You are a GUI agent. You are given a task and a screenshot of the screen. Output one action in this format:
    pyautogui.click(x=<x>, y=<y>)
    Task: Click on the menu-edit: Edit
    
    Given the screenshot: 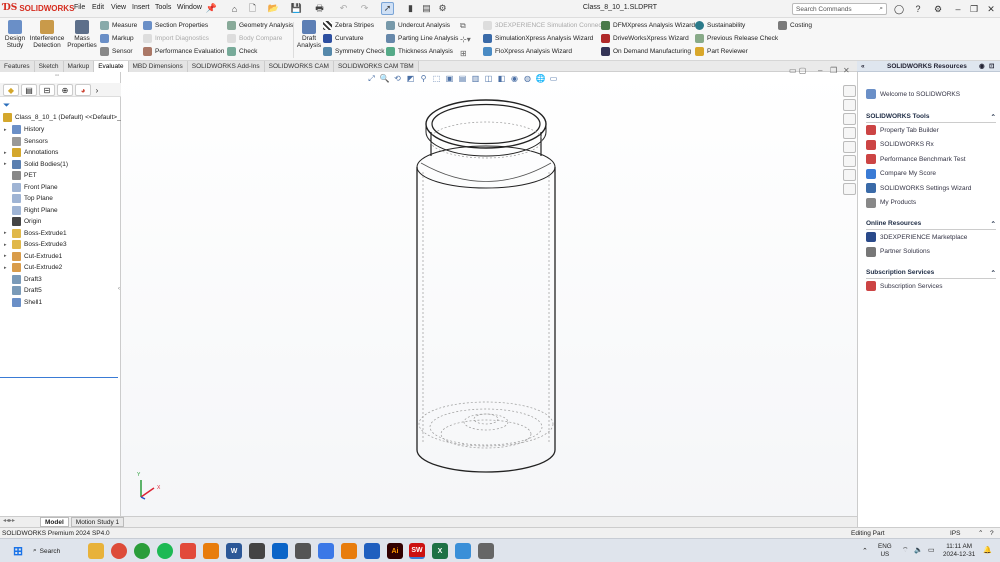 What is the action you would take?
    pyautogui.click(x=98, y=7)
    